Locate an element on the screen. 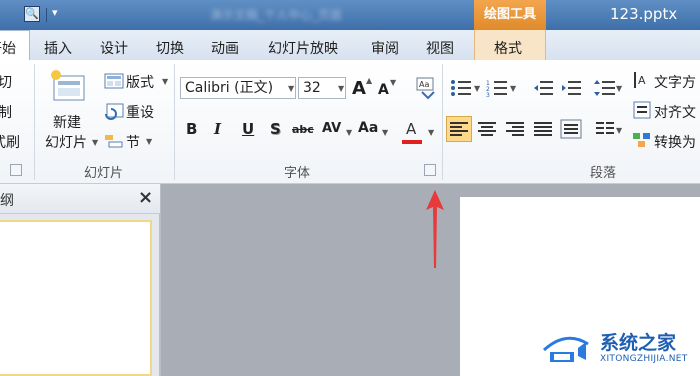 This screenshot has width=700, height=376. annotation-arrow-icon is located at coordinates (435, 232).